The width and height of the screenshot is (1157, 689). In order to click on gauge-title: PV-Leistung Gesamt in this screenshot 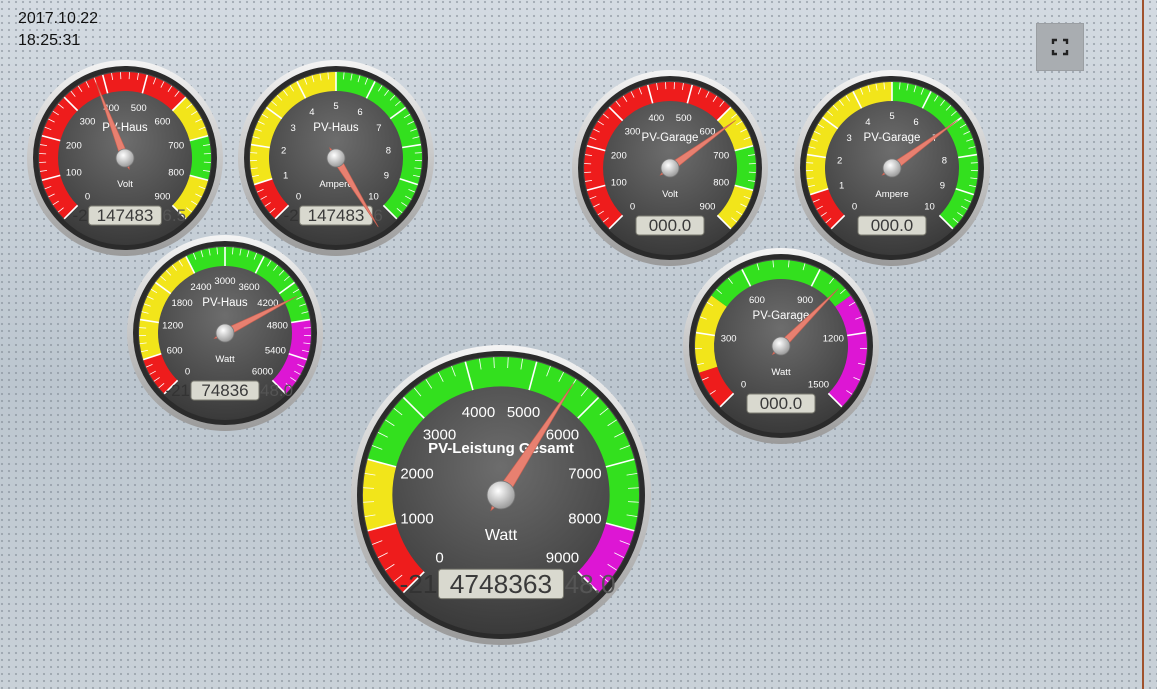, I will do `click(501, 448)`.